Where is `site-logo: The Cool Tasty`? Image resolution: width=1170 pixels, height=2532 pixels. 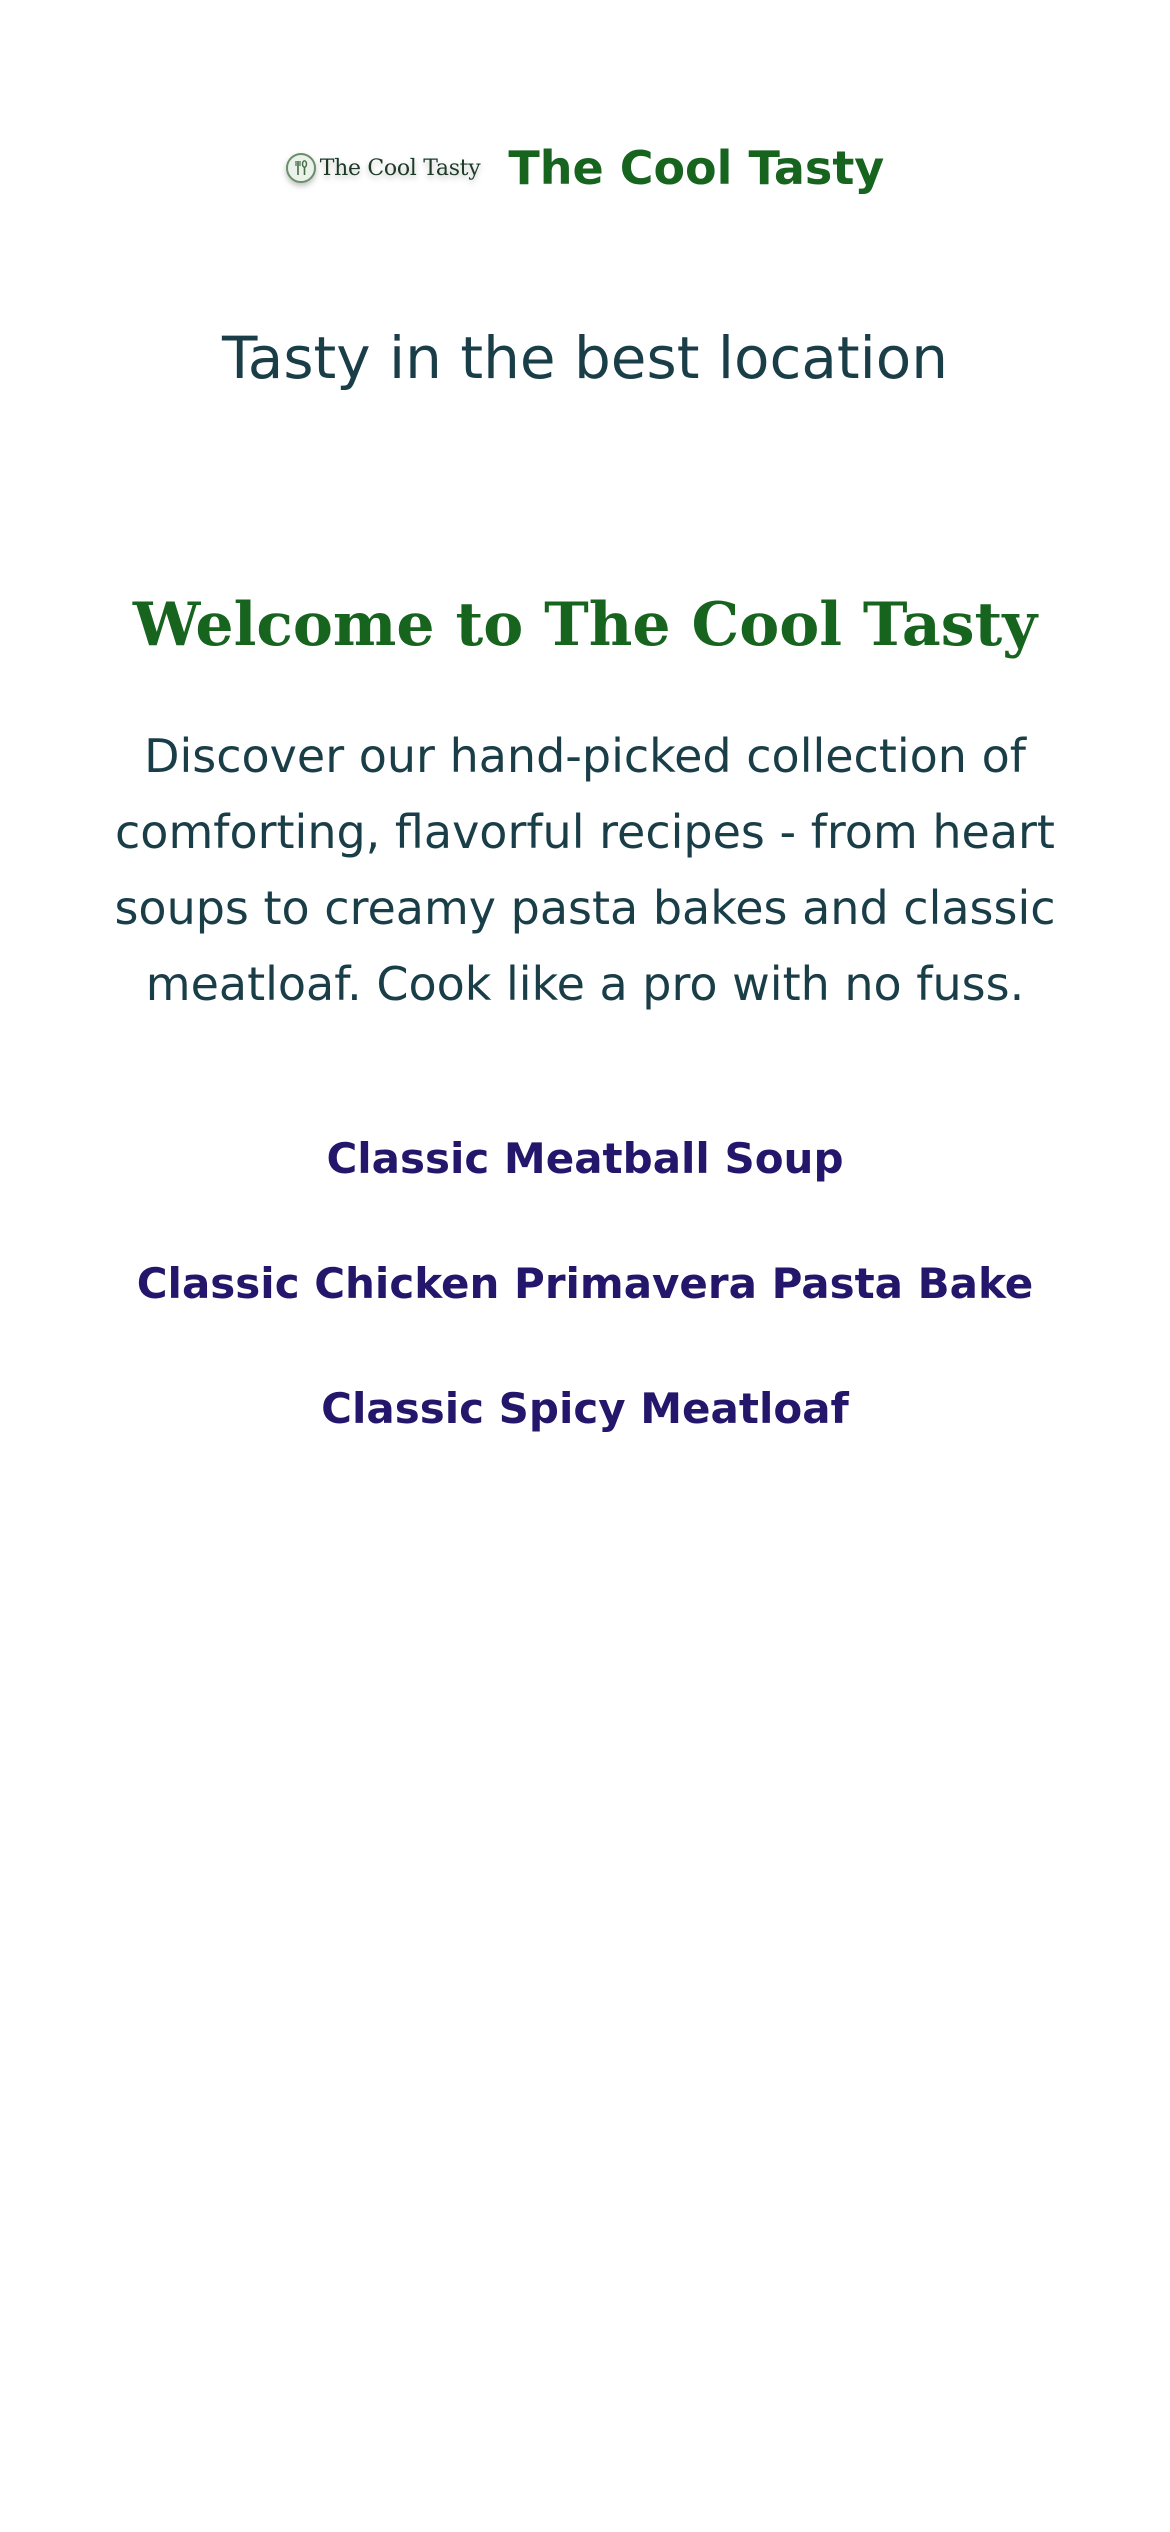 site-logo: The Cool Tasty is located at coordinates (383, 168).